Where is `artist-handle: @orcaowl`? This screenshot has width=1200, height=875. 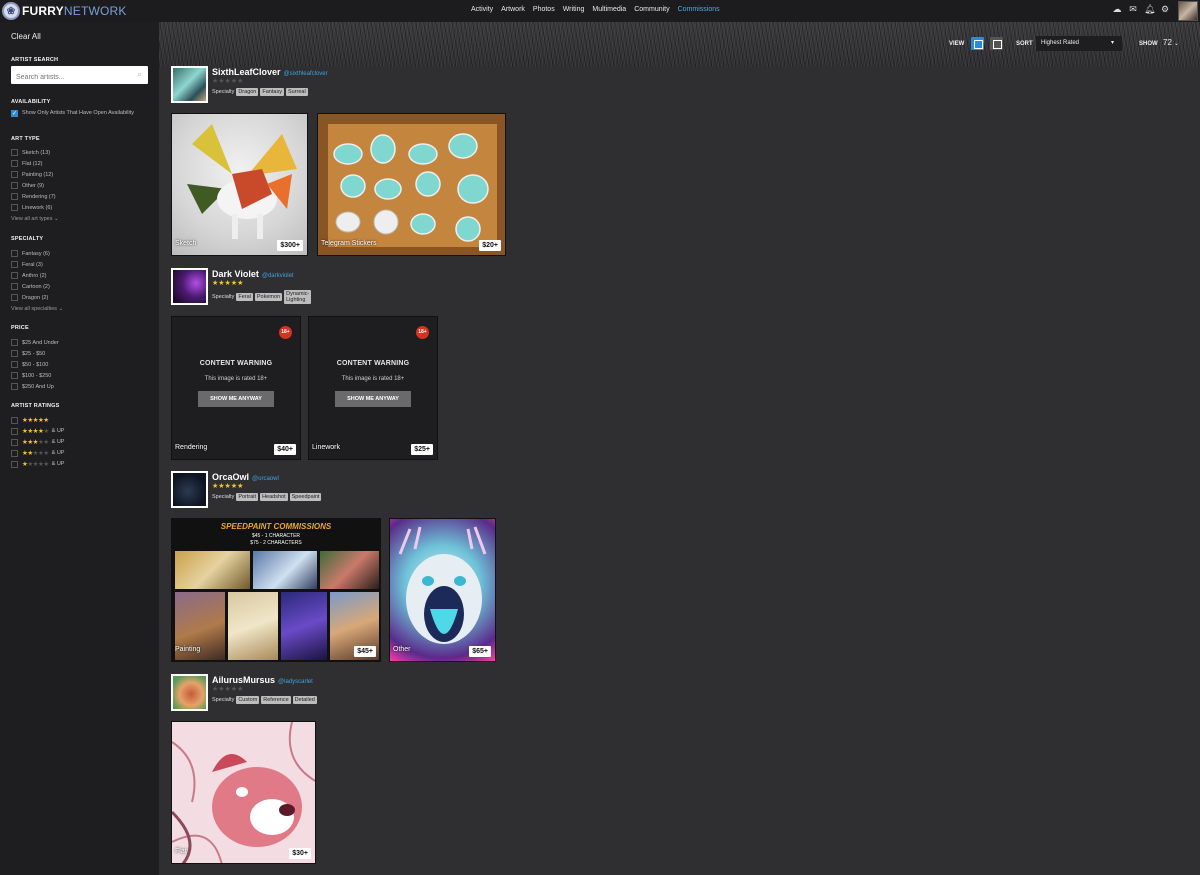 artist-handle: @orcaowl is located at coordinates (265, 479).